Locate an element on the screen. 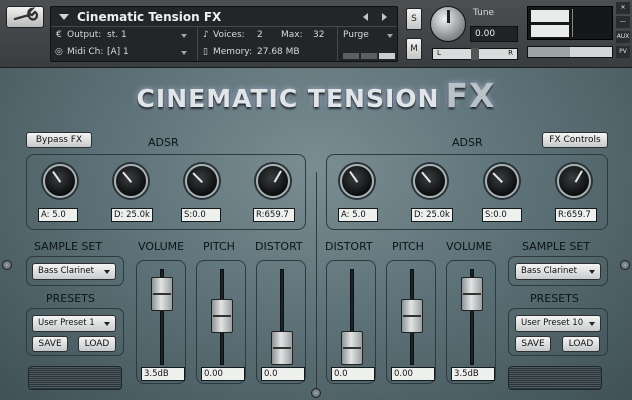  distort-value-left: 0.0 is located at coordinates (283, 374).